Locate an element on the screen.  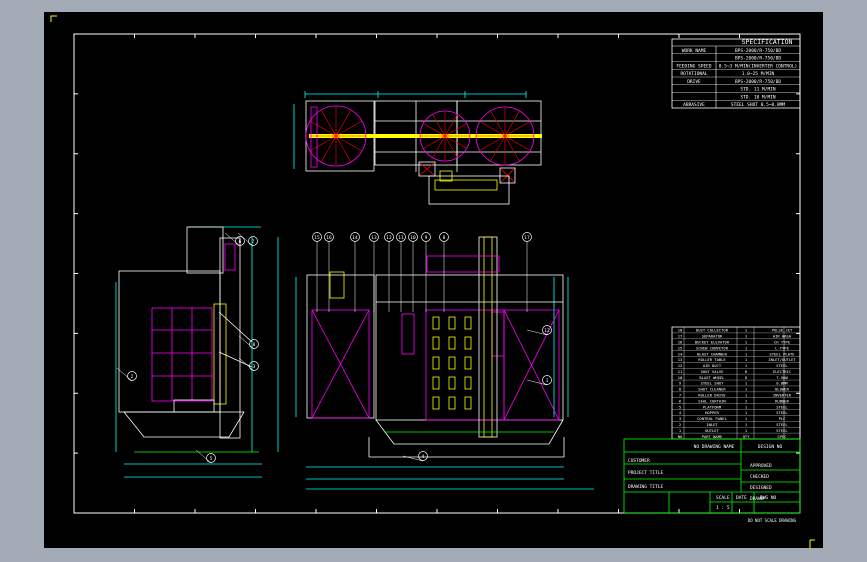
parts-cell-no: 12 is located at coordinates (680, 365).